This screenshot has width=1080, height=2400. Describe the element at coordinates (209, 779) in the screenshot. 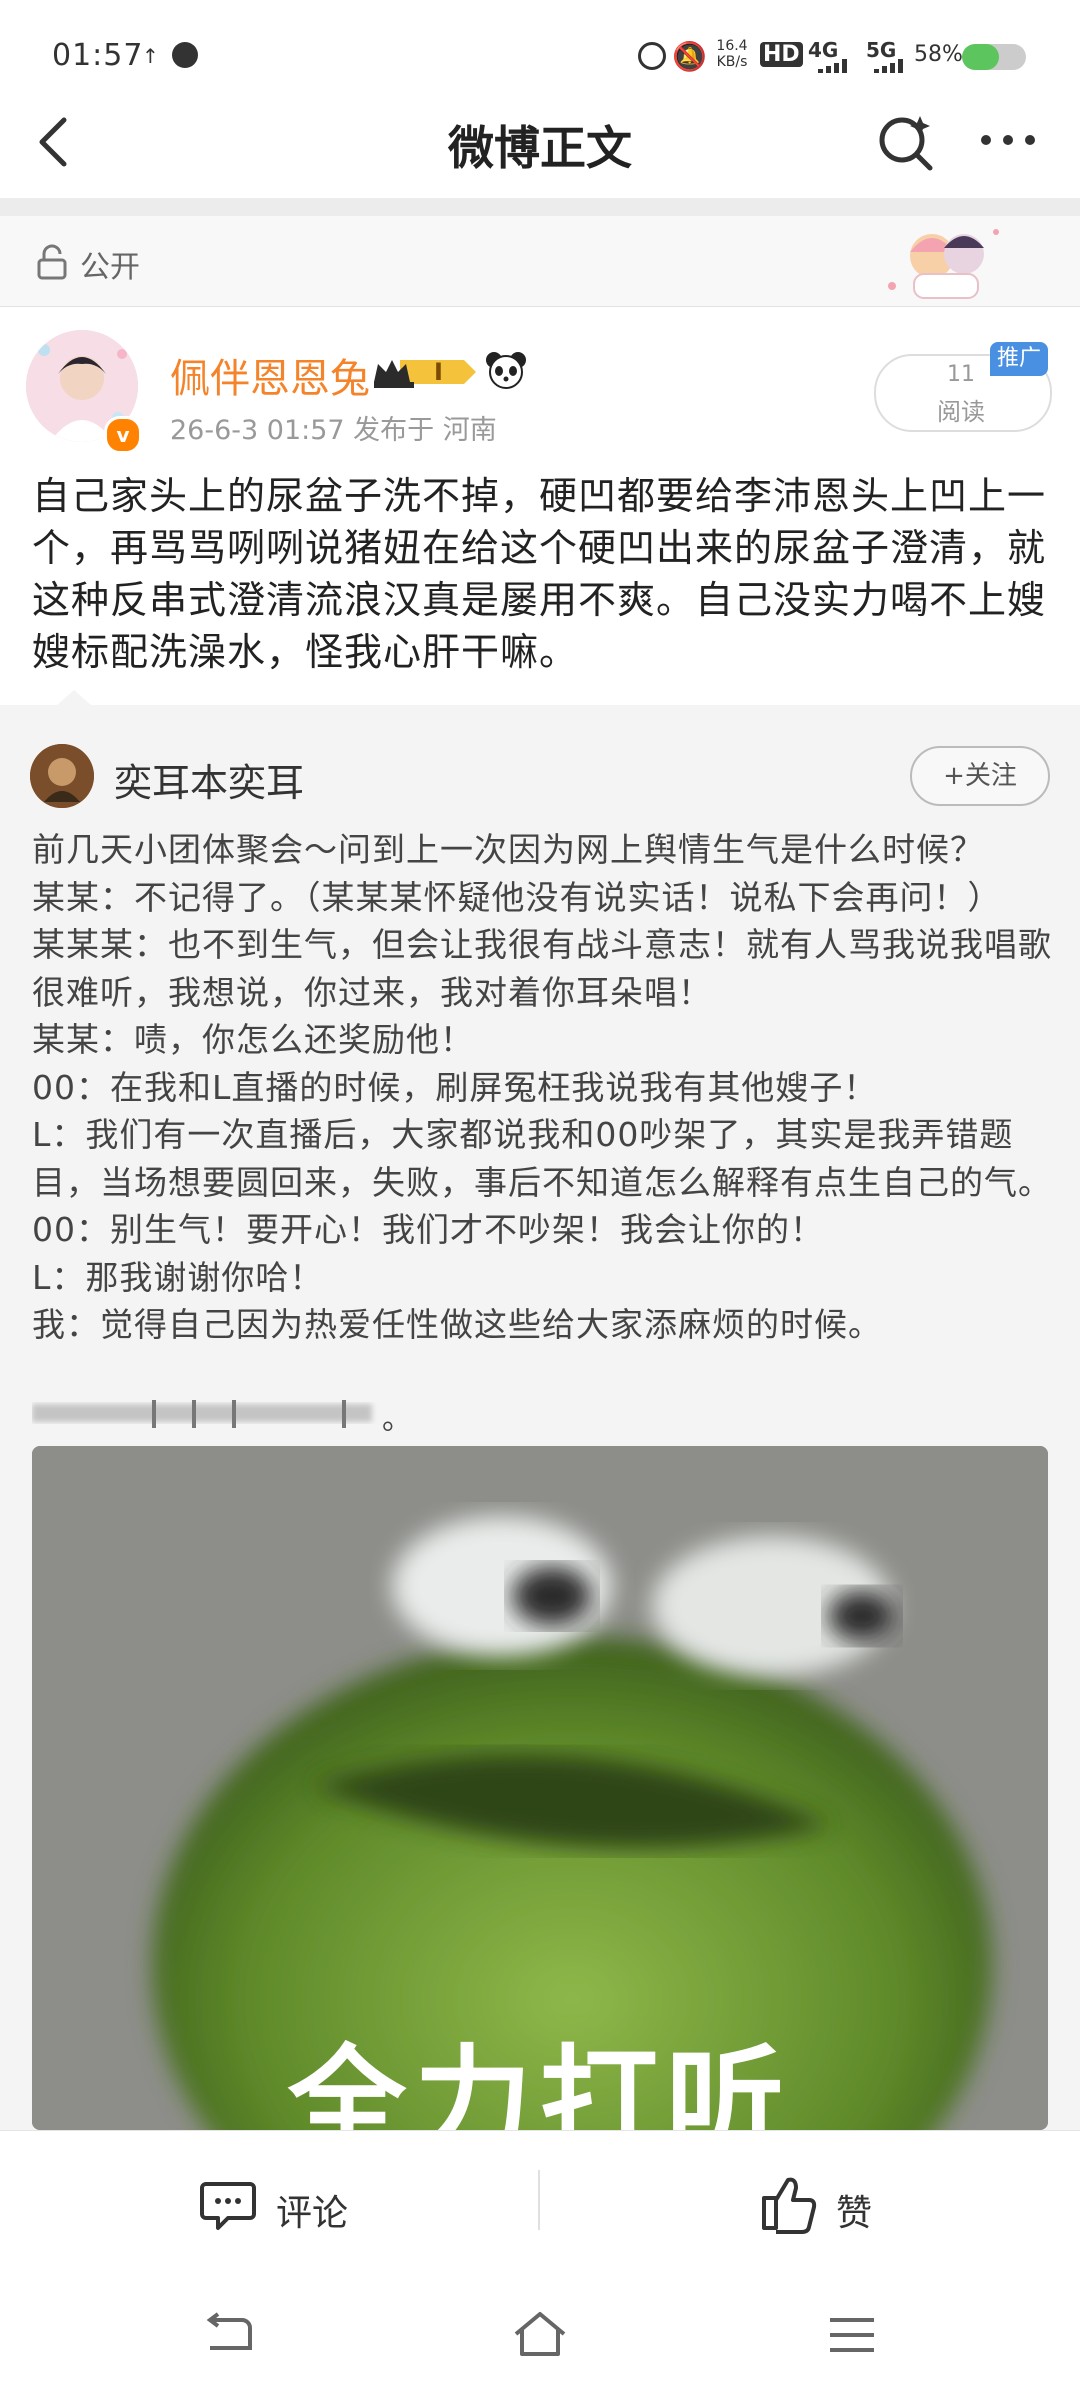

I see `repost-author: 奕耳本奕耳` at that location.